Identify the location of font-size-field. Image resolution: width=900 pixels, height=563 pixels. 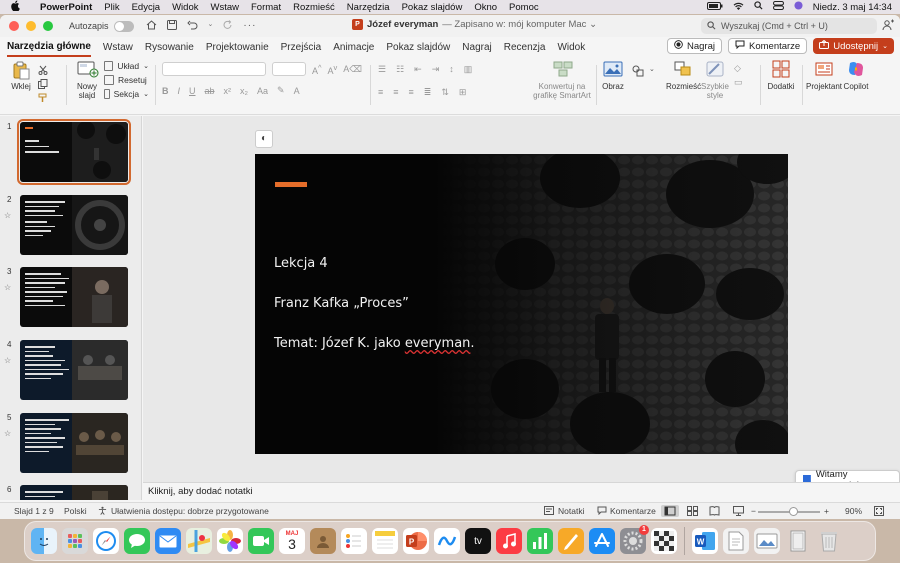
(289, 69).